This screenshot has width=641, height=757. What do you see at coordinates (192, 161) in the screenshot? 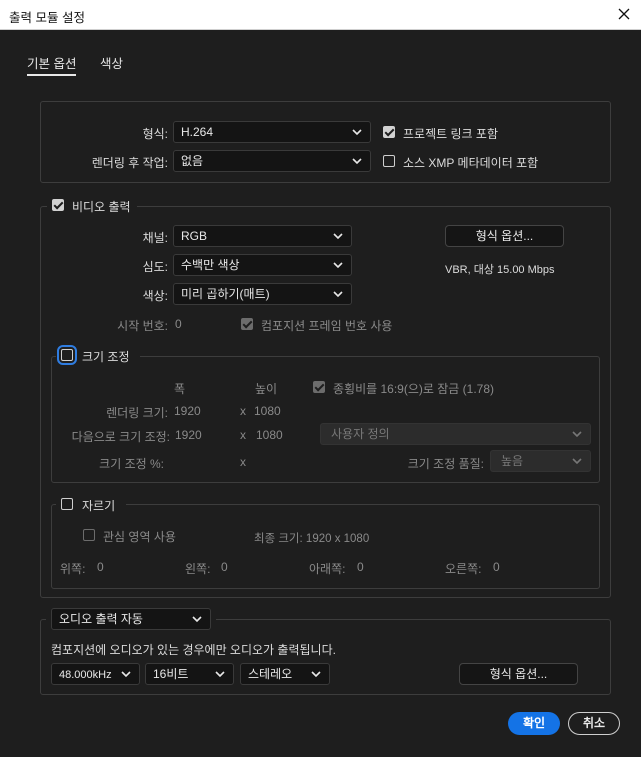
I see `post-render-value: 없음` at bounding box center [192, 161].